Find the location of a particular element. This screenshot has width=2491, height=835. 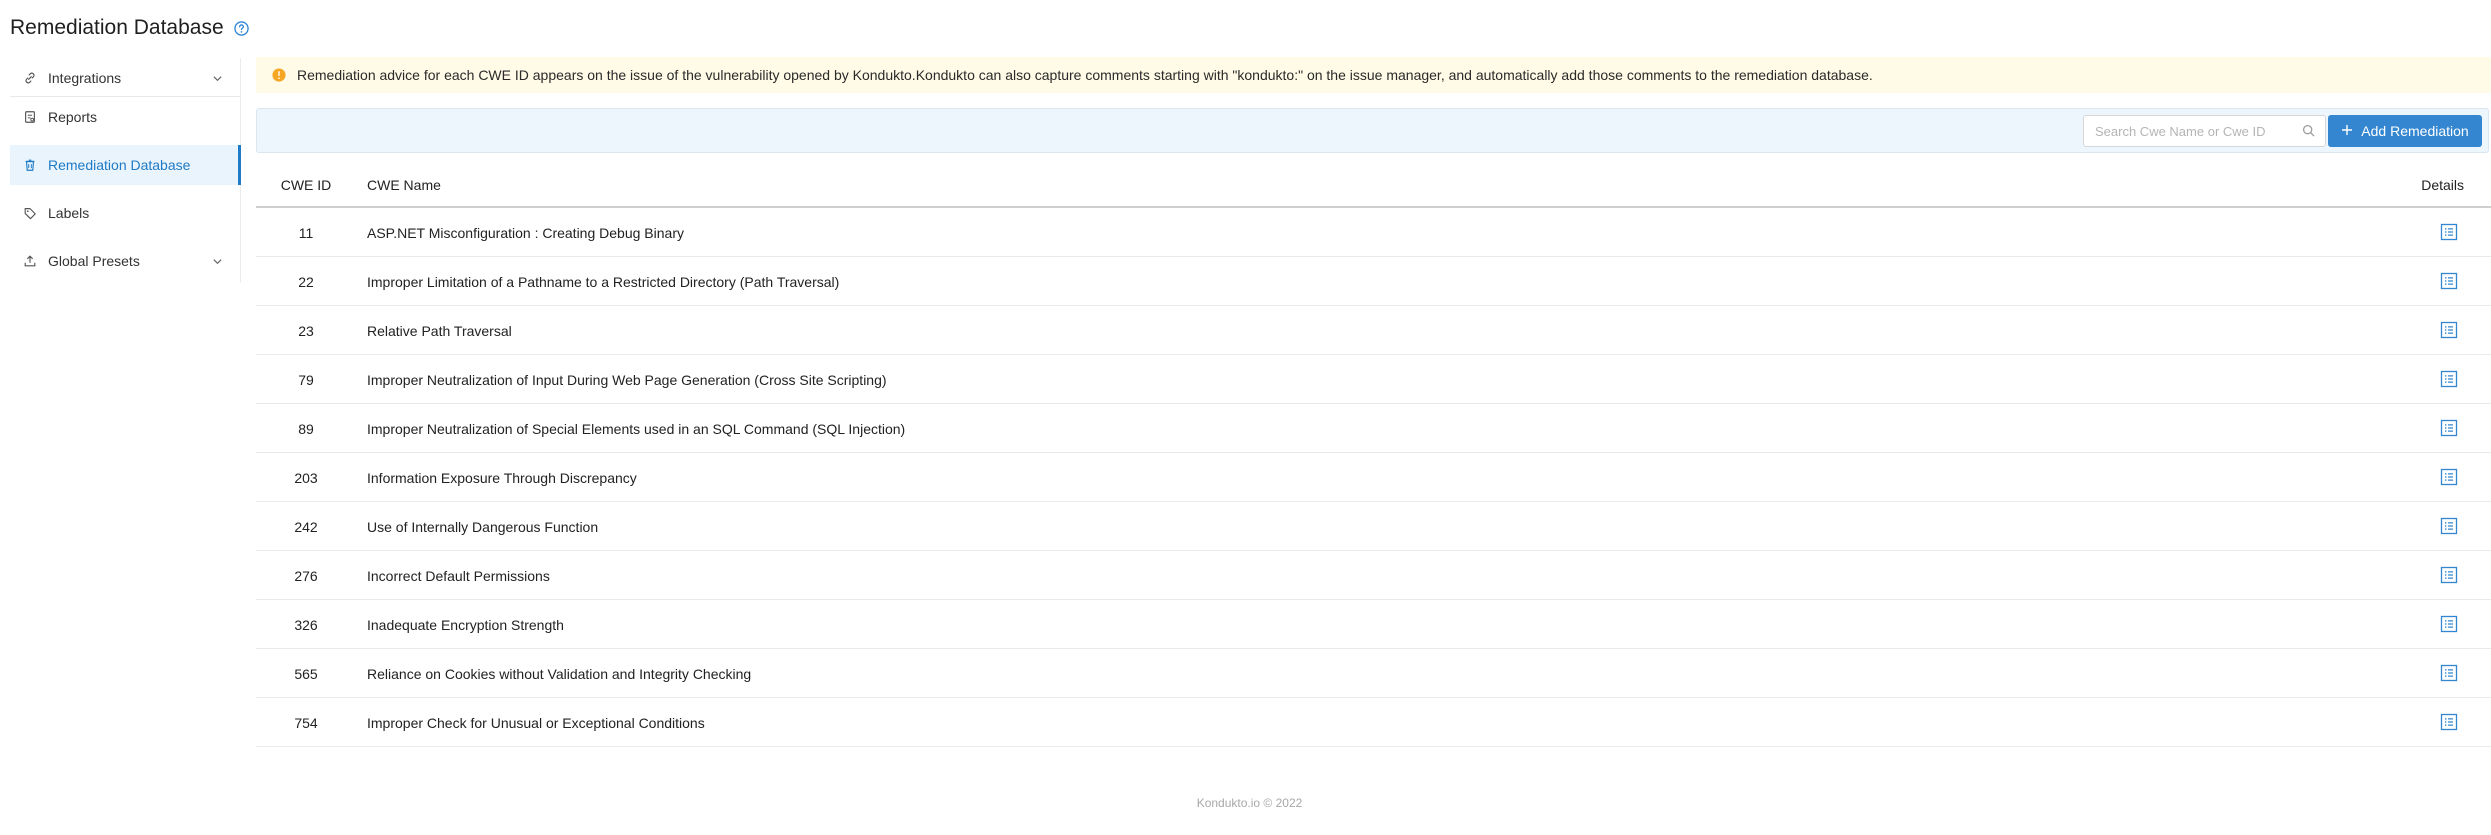

cwe-name-cell: Incorrect Default Permissions is located at coordinates (458, 576).